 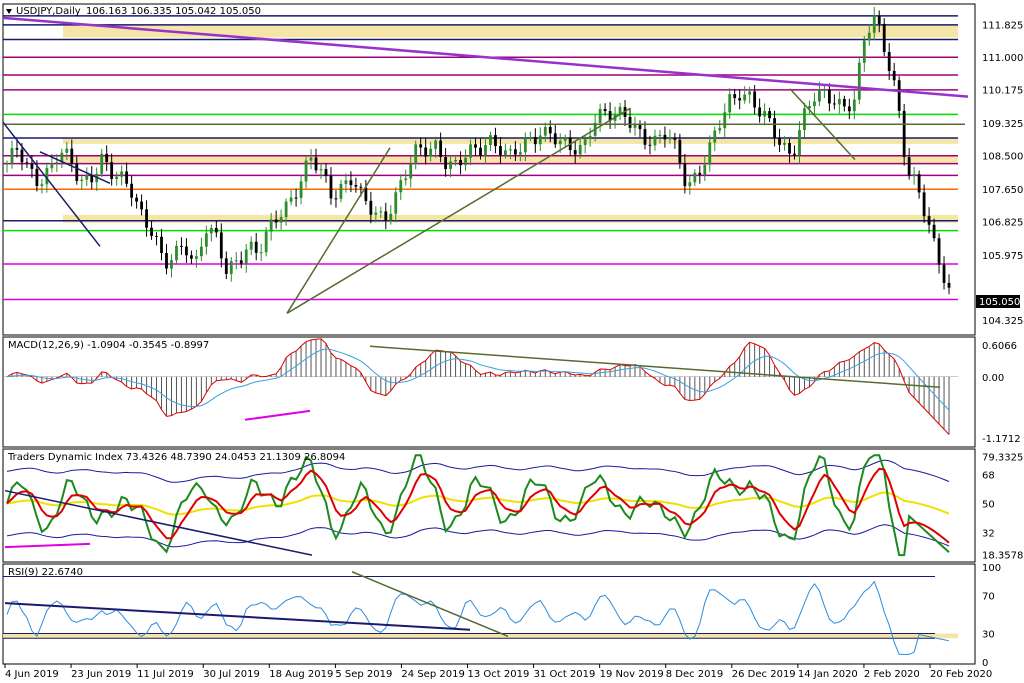 What do you see at coordinates (480, 636) in the screenshot?
I see `rsi-zone` at bounding box center [480, 636].